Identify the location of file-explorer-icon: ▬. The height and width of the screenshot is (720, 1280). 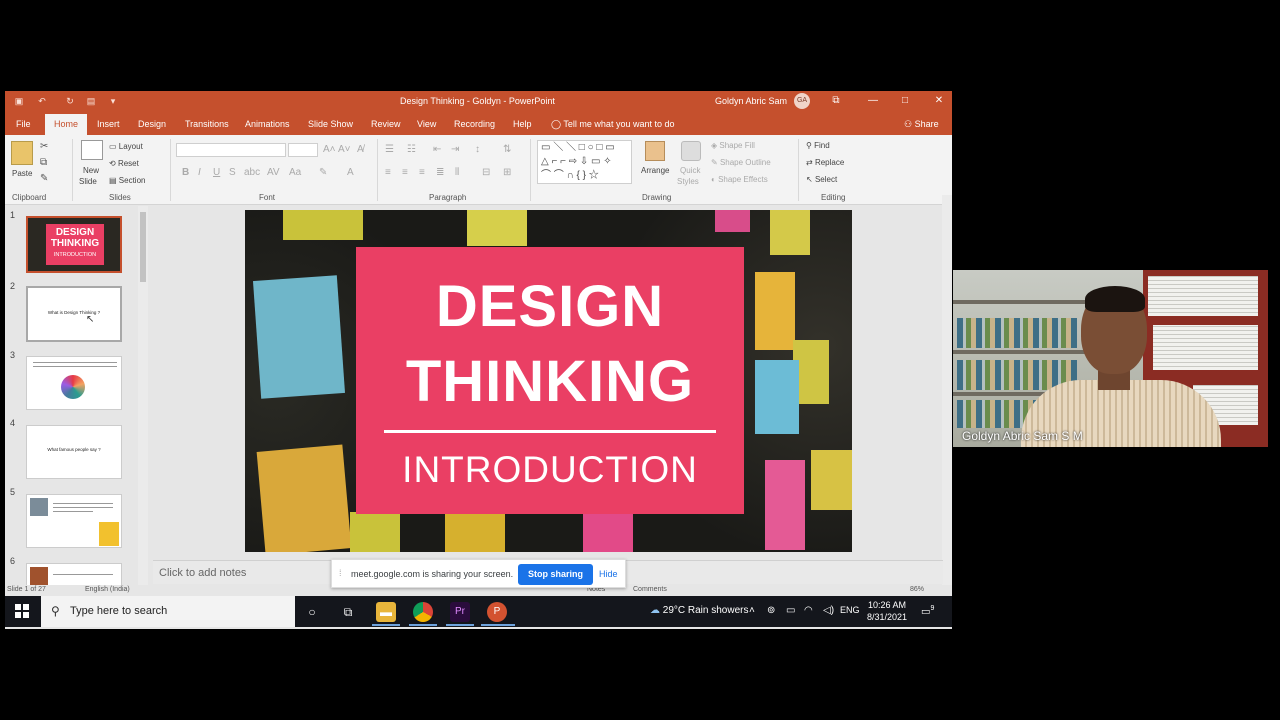
(386, 612).